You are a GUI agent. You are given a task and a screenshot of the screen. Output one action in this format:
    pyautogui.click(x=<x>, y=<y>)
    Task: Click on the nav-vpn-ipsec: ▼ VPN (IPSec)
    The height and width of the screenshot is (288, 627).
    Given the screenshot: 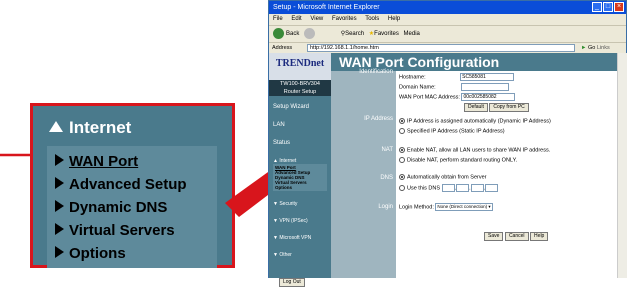 What is the action you would take?
    pyautogui.click(x=300, y=221)
    